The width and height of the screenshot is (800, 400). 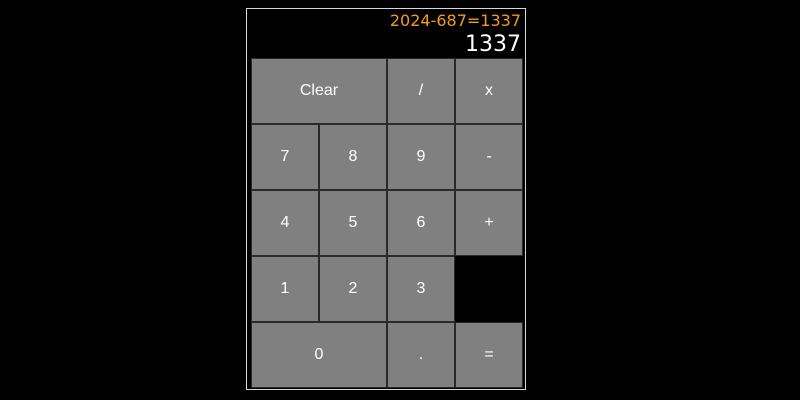 What do you see at coordinates (421, 91) in the screenshot?
I see `divide-button: /` at bounding box center [421, 91].